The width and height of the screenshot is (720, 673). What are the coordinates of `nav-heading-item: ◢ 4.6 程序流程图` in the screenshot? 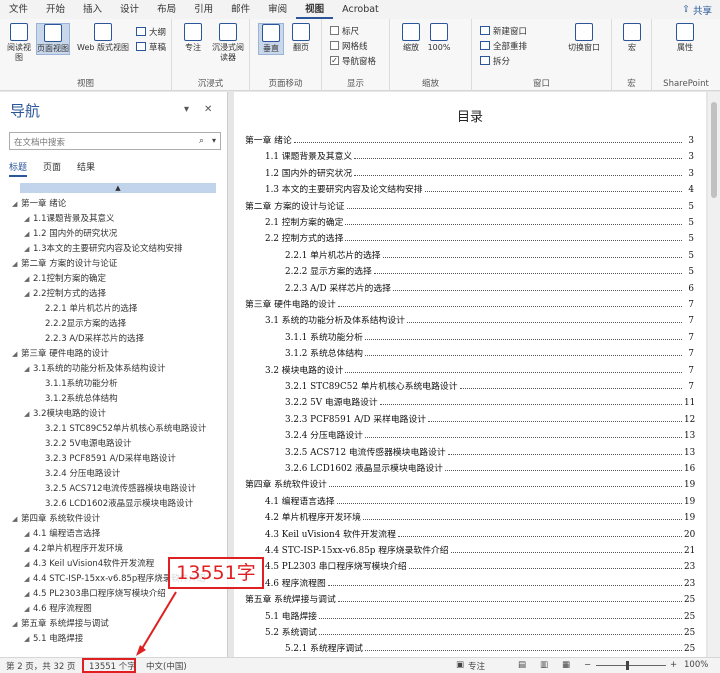 It's located at (58, 609).